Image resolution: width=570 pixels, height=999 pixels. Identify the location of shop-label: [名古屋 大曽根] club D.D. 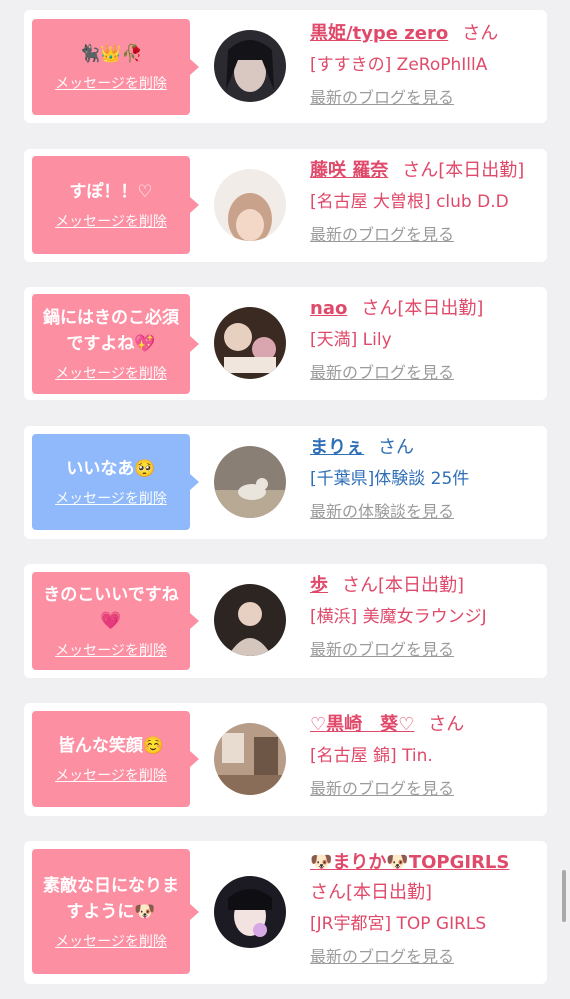
(409, 202).